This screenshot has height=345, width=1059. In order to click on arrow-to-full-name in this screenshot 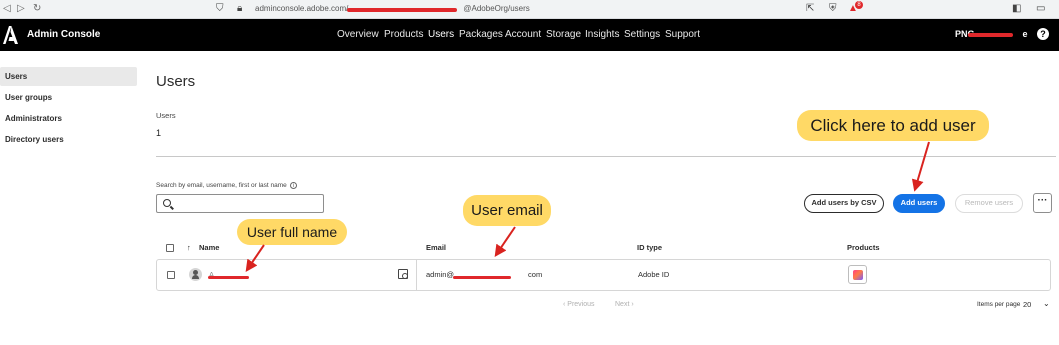, I will do `click(255, 258)`.